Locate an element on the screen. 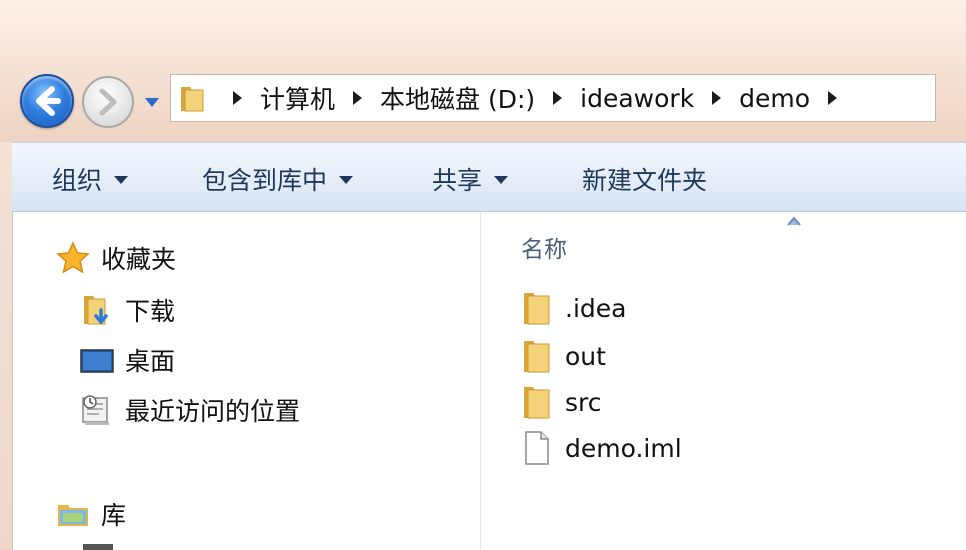  forward-arrow-icon is located at coordinates (108, 102).